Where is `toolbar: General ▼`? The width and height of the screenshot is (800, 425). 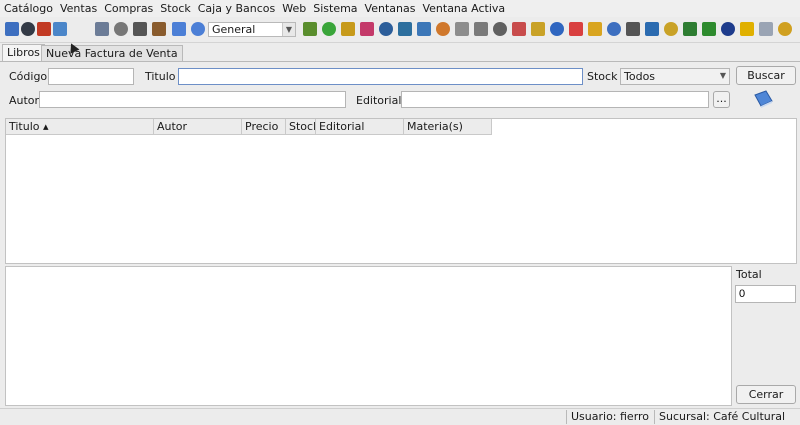
toolbar: General ▼ is located at coordinates (400, 30).